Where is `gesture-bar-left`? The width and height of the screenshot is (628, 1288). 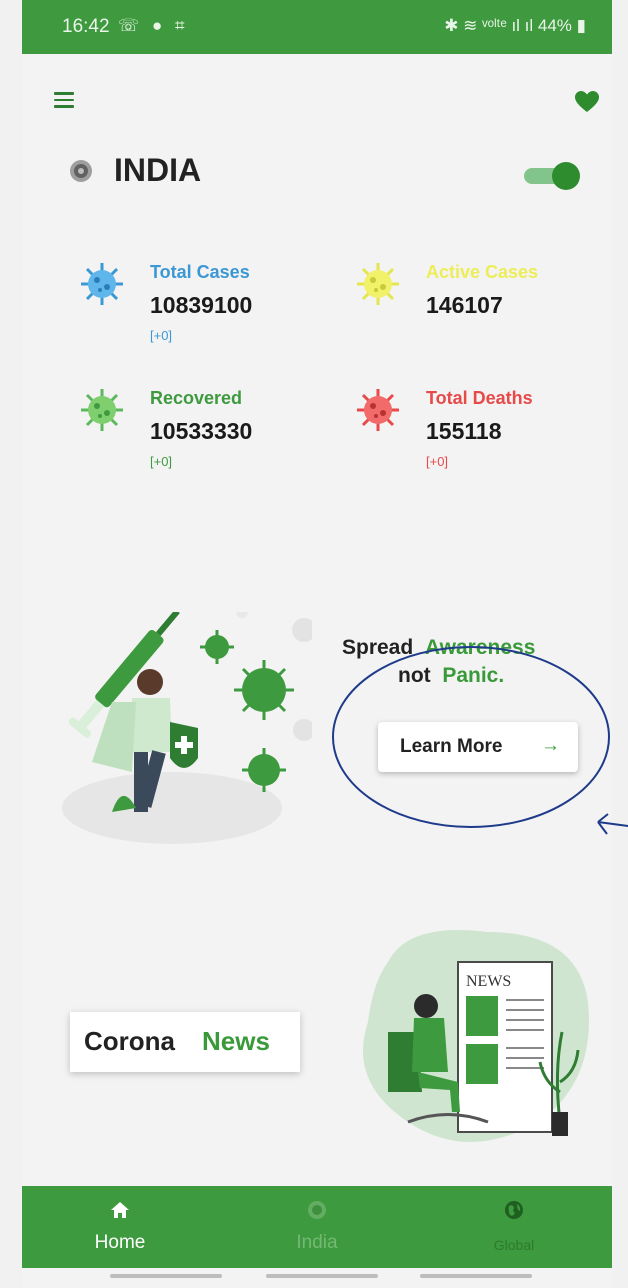 gesture-bar-left is located at coordinates (166, 1276).